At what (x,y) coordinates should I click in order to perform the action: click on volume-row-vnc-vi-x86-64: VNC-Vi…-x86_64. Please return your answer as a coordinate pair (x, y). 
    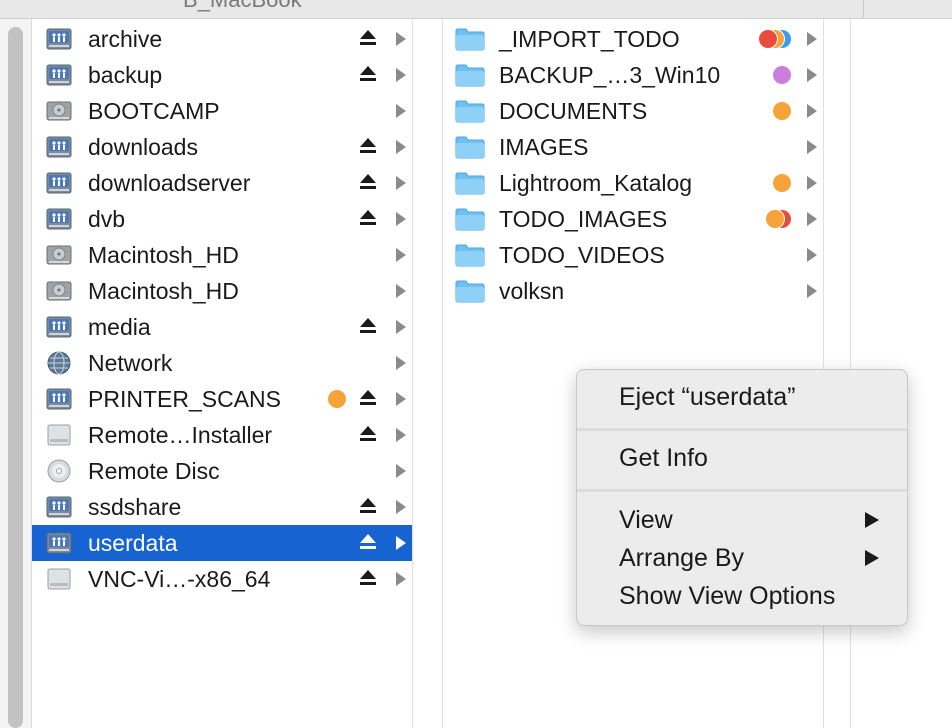
    Looking at the image, I should click on (222, 579).